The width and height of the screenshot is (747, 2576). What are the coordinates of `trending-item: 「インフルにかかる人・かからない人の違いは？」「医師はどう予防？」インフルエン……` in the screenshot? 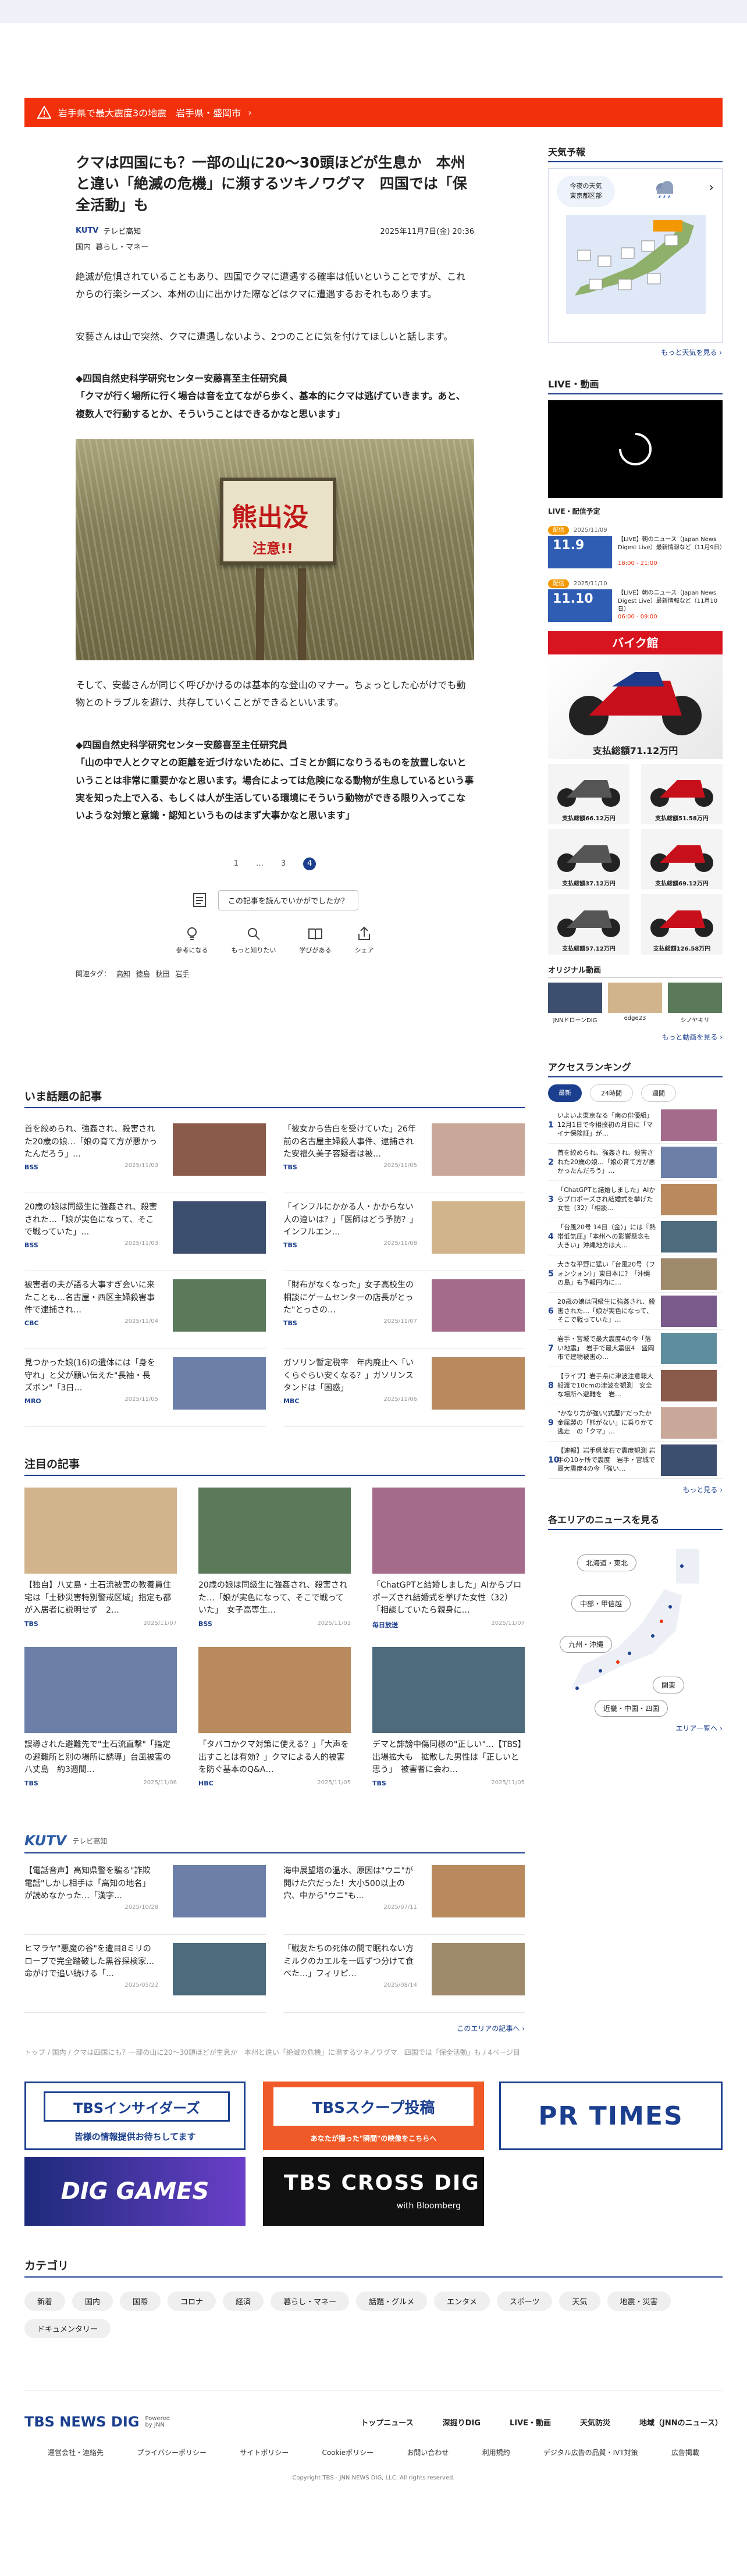 It's located at (404, 1236).